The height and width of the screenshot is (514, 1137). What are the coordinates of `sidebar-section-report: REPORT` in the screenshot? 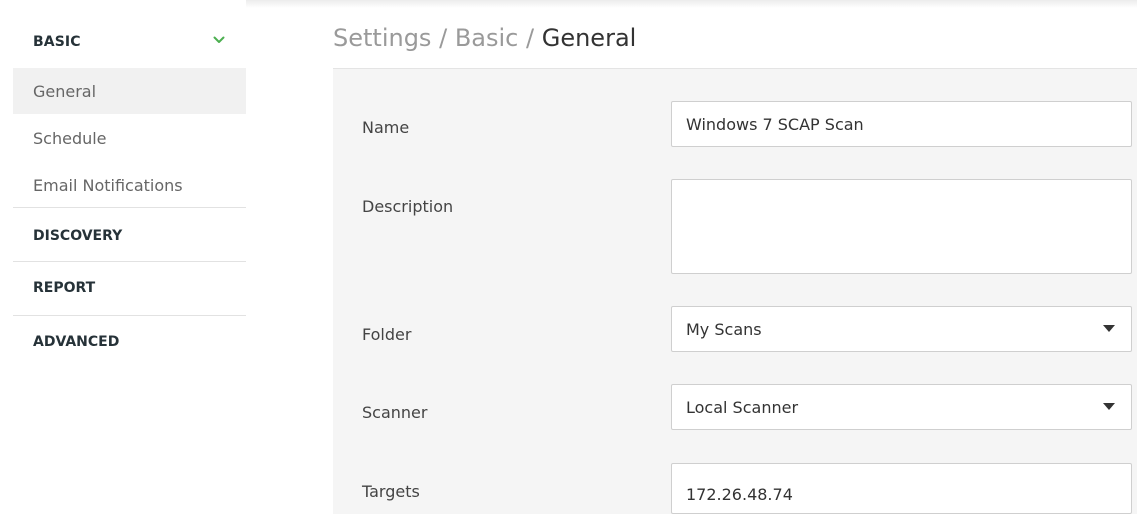 It's located at (129, 287).